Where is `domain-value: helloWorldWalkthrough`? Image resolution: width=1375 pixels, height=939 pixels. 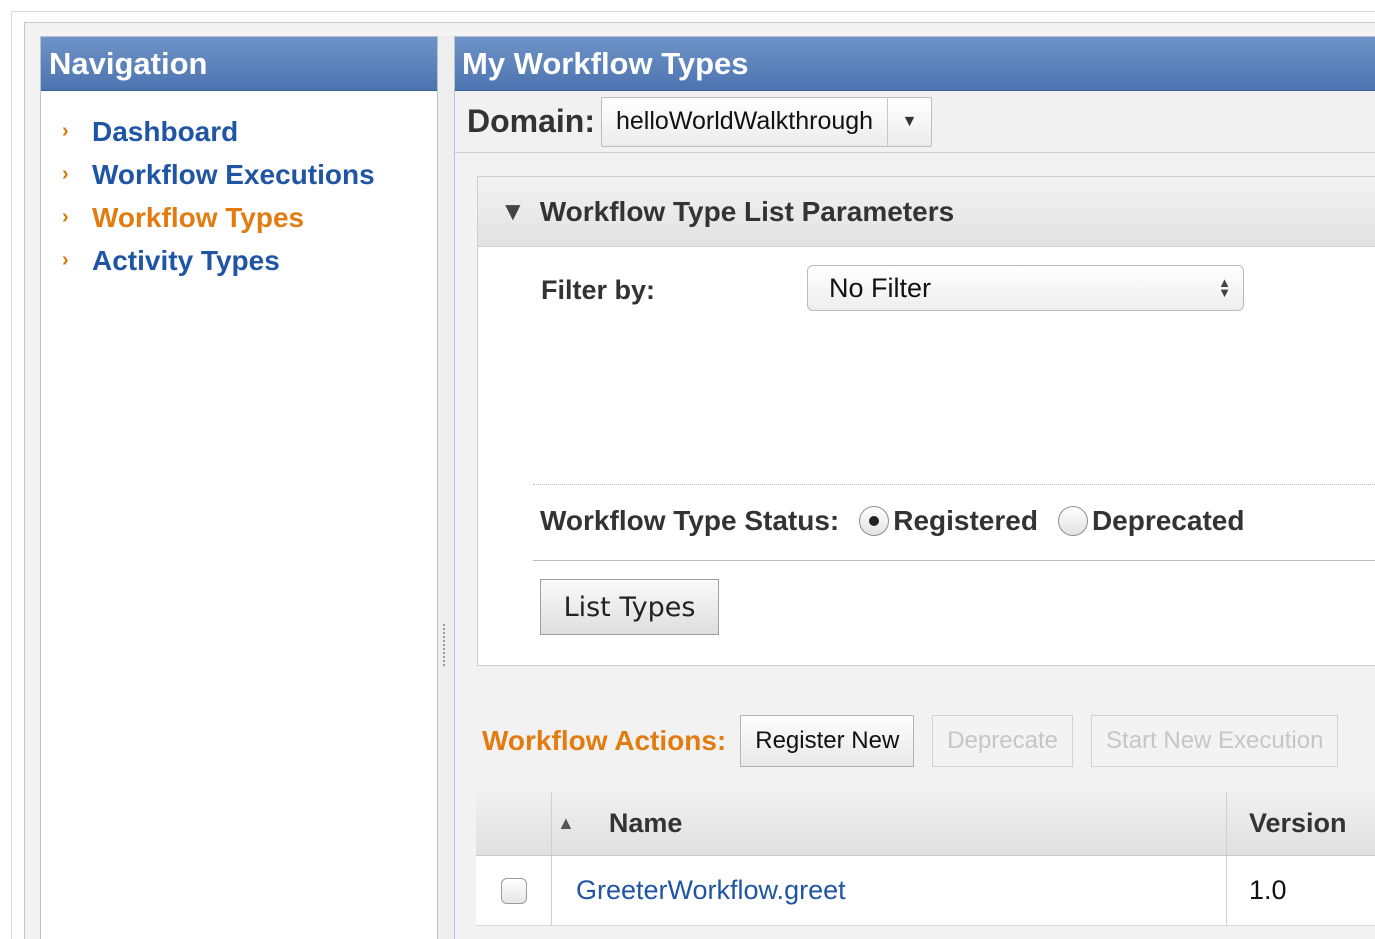
domain-value: helloWorldWalkthrough is located at coordinates (745, 121).